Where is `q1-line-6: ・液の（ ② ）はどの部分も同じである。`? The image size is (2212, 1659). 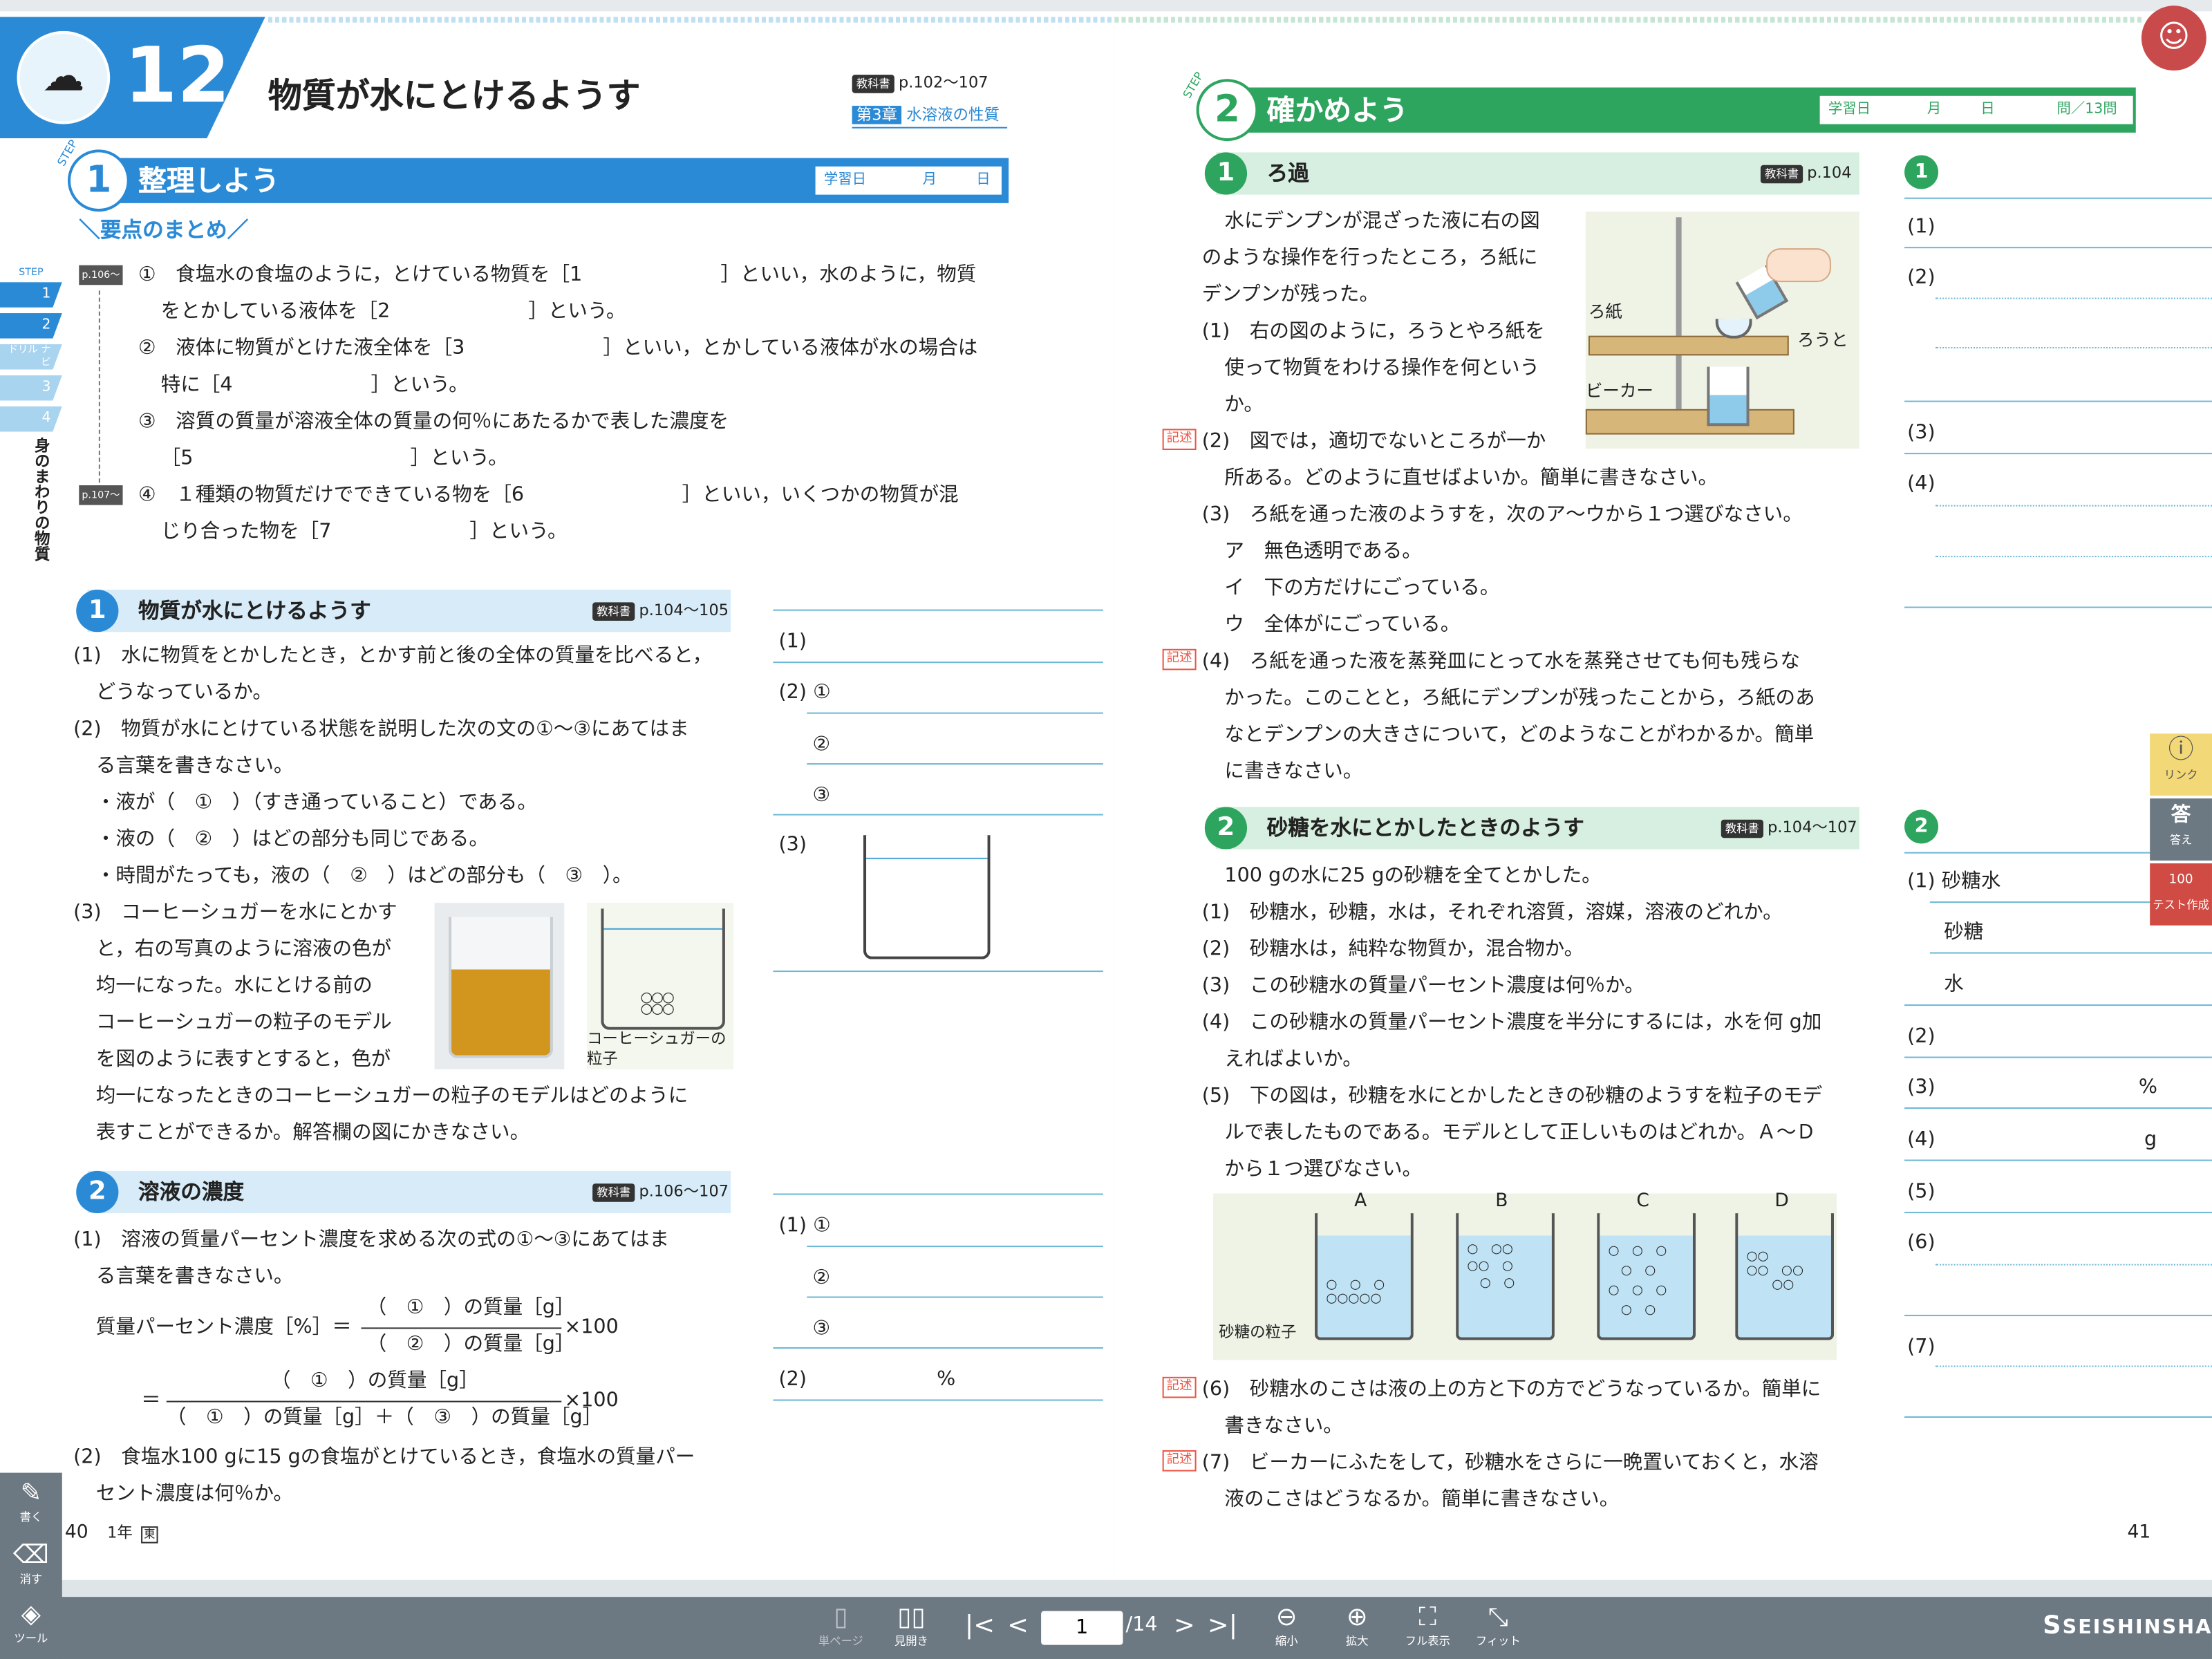
q1-line-6: ・液の（ ② ）はどの部分も同じである。 is located at coordinates (292, 839).